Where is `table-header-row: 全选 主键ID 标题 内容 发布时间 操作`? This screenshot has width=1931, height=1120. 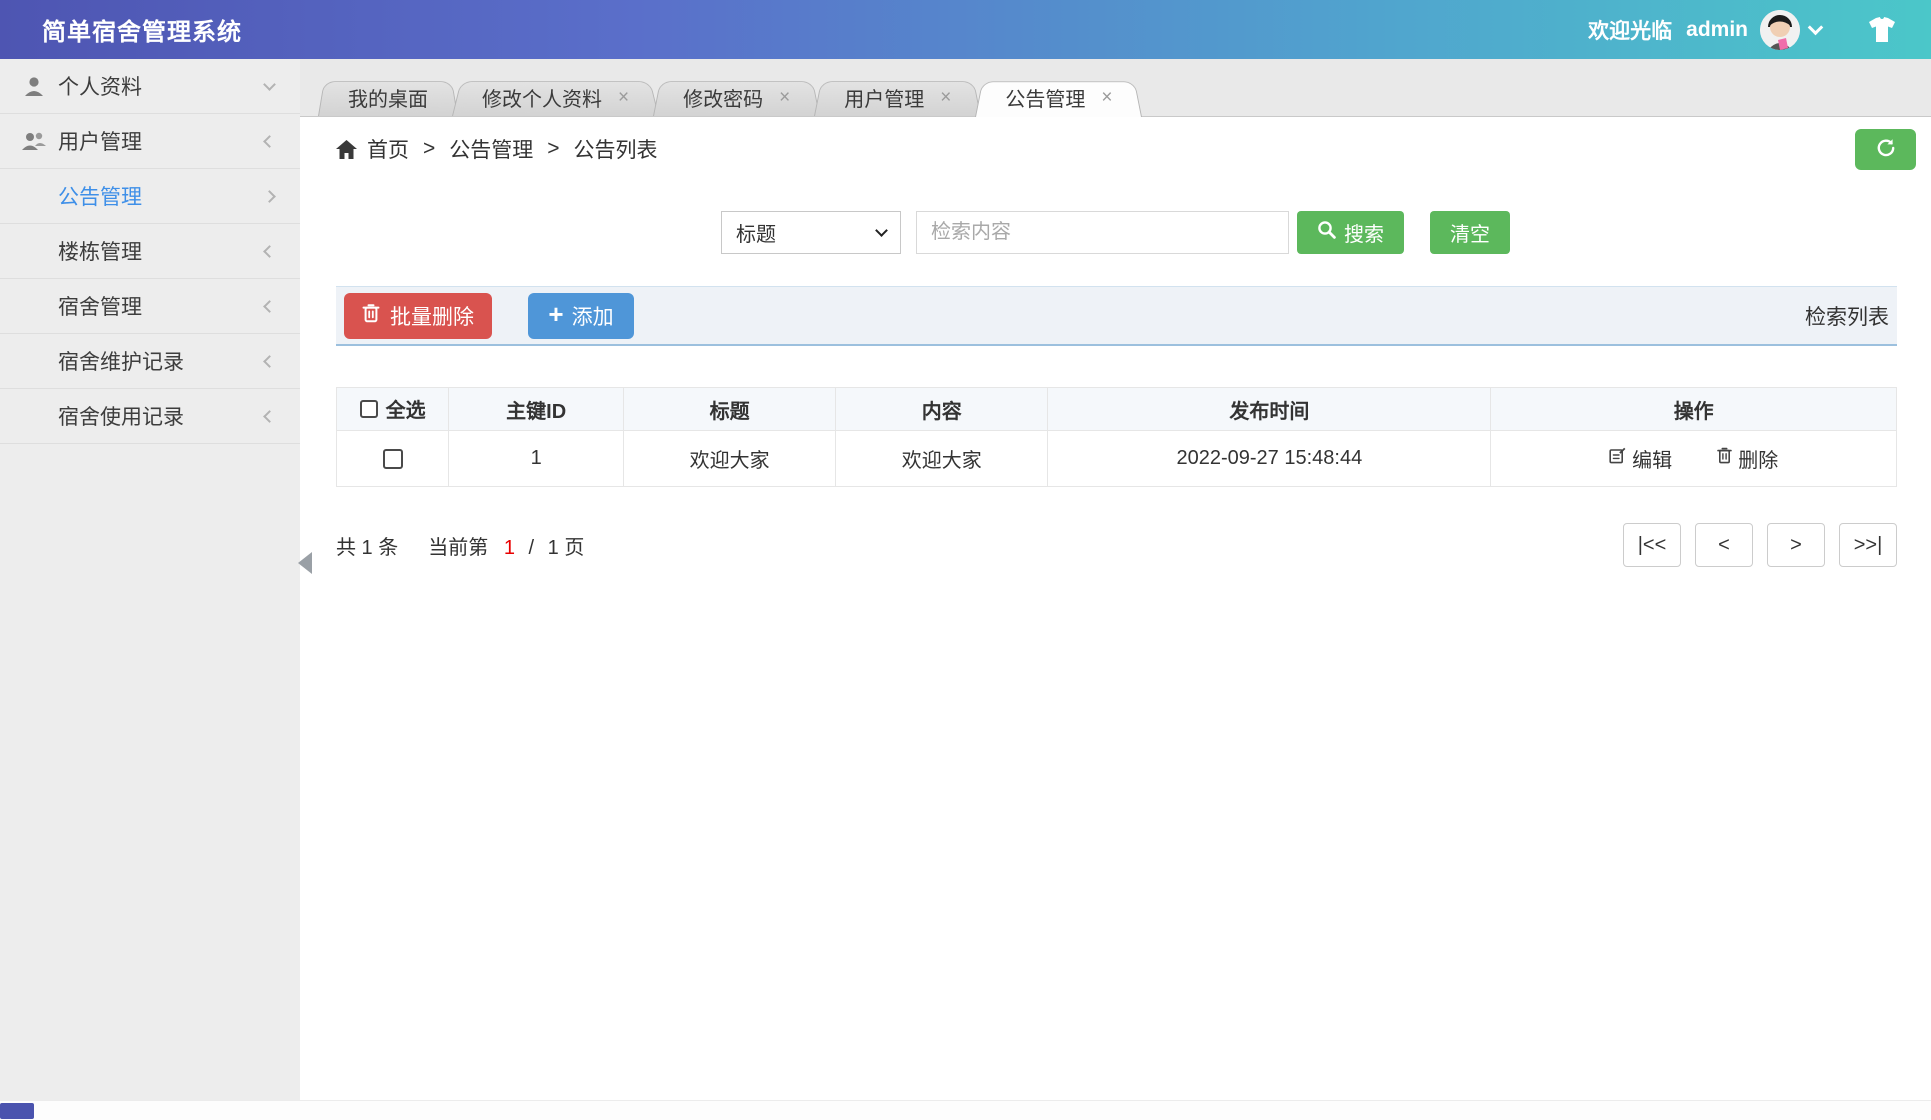 table-header-row: 全选 主键ID 标题 内容 发布时间 操作 is located at coordinates (1116, 409).